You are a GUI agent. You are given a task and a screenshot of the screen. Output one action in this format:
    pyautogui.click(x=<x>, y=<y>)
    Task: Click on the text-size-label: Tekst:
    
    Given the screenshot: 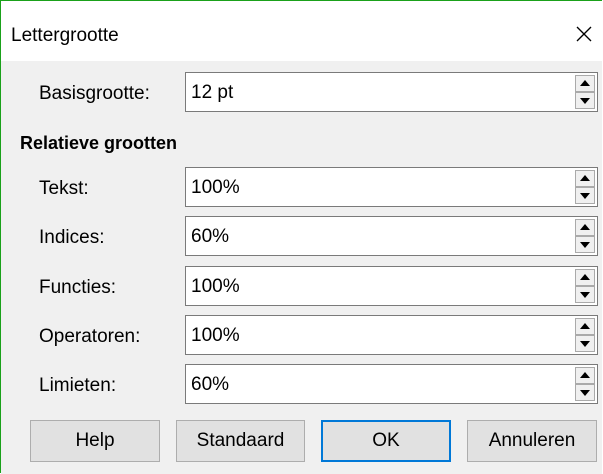 What is the action you would take?
    pyautogui.click(x=64, y=188)
    